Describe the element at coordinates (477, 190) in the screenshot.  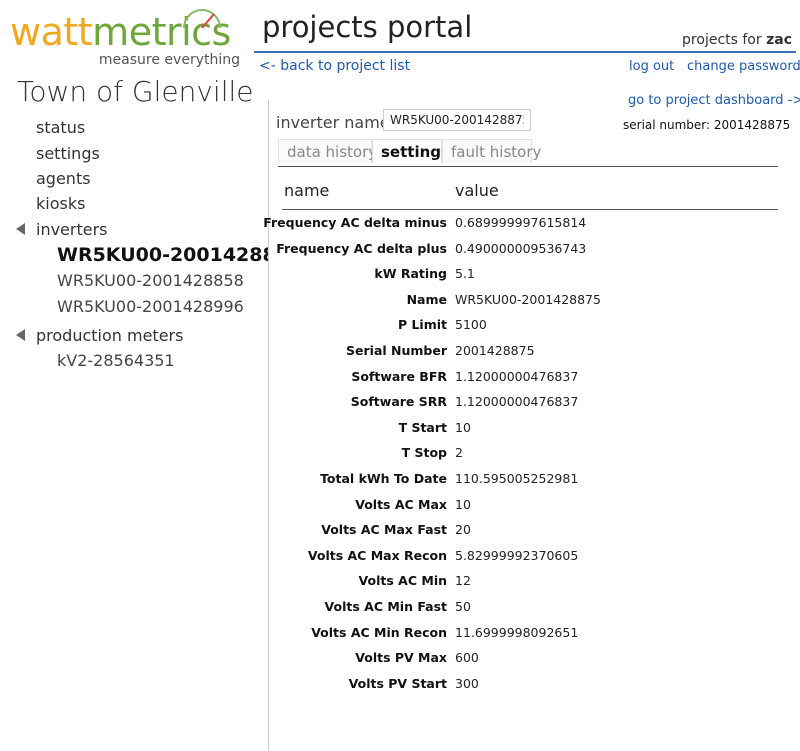
I see `column-header-value: value` at that location.